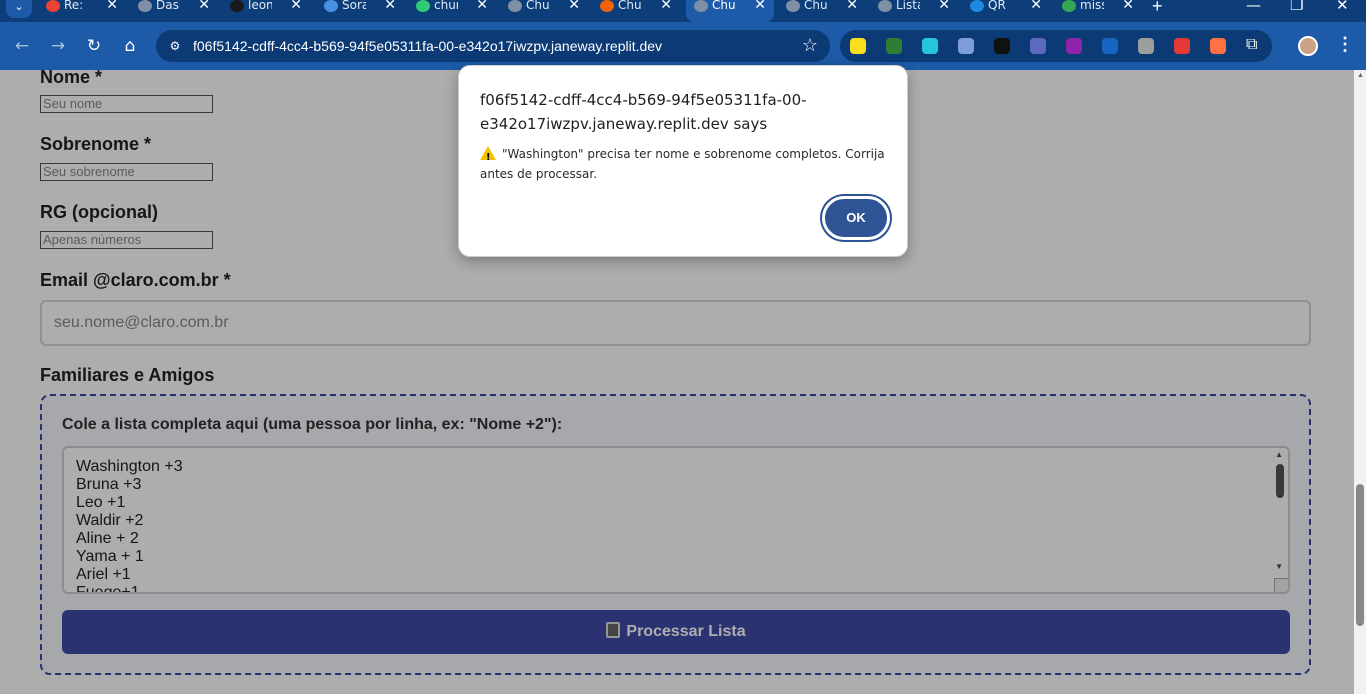 The image size is (1366, 694). What do you see at coordinates (1056, 46) in the screenshot?
I see `extensions-bar: ⧉` at bounding box center [1056, 46].